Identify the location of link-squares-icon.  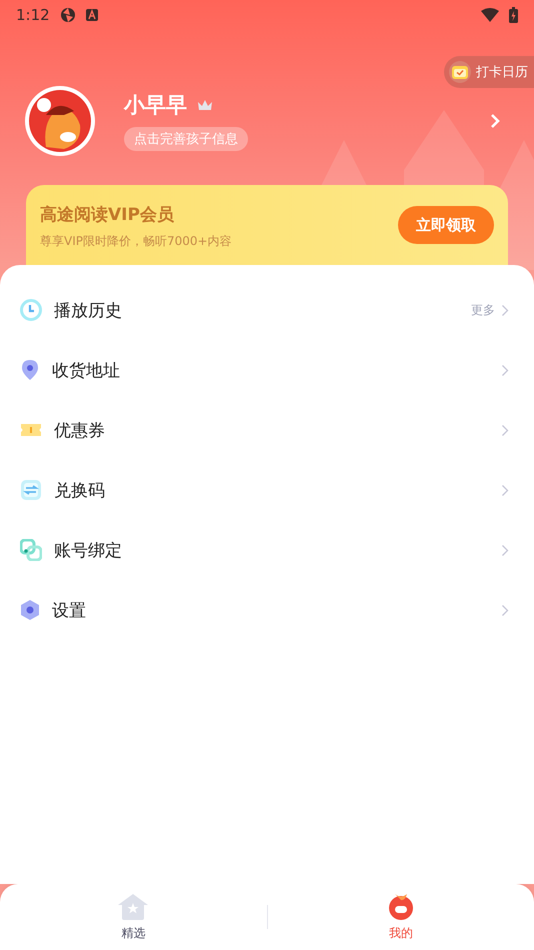
(31, 550).